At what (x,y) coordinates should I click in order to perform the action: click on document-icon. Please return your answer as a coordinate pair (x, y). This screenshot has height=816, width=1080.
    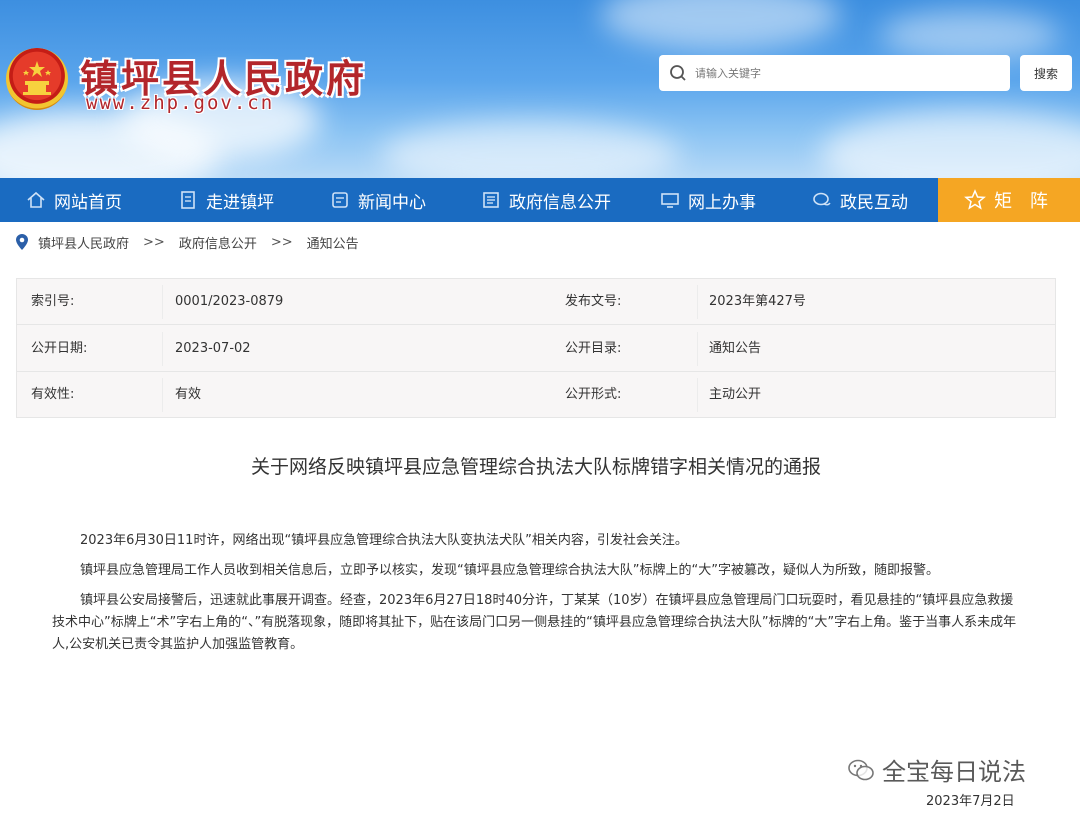
    Looking at the image, I should click on (188, 200).